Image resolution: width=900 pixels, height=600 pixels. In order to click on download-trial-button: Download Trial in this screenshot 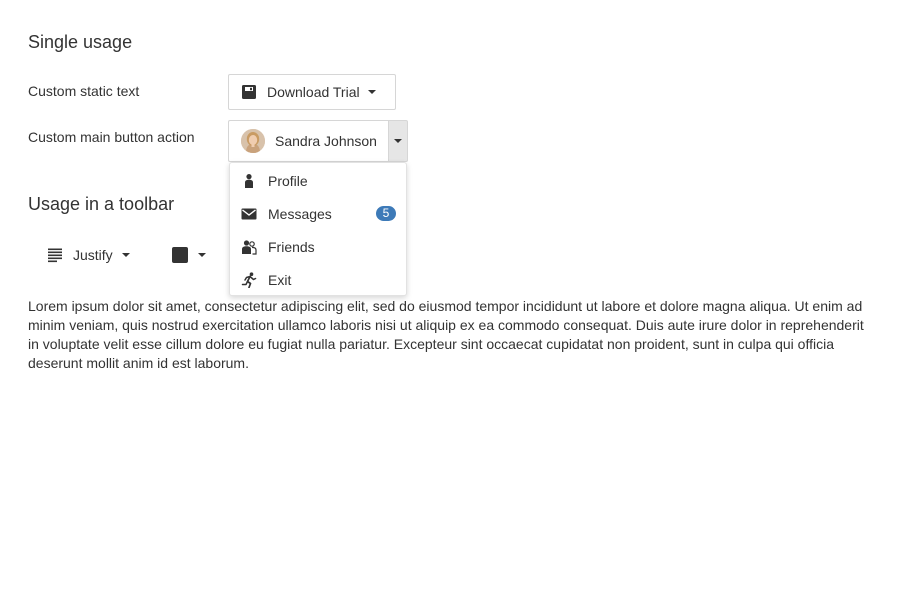, I will do `click(312, 92)`.